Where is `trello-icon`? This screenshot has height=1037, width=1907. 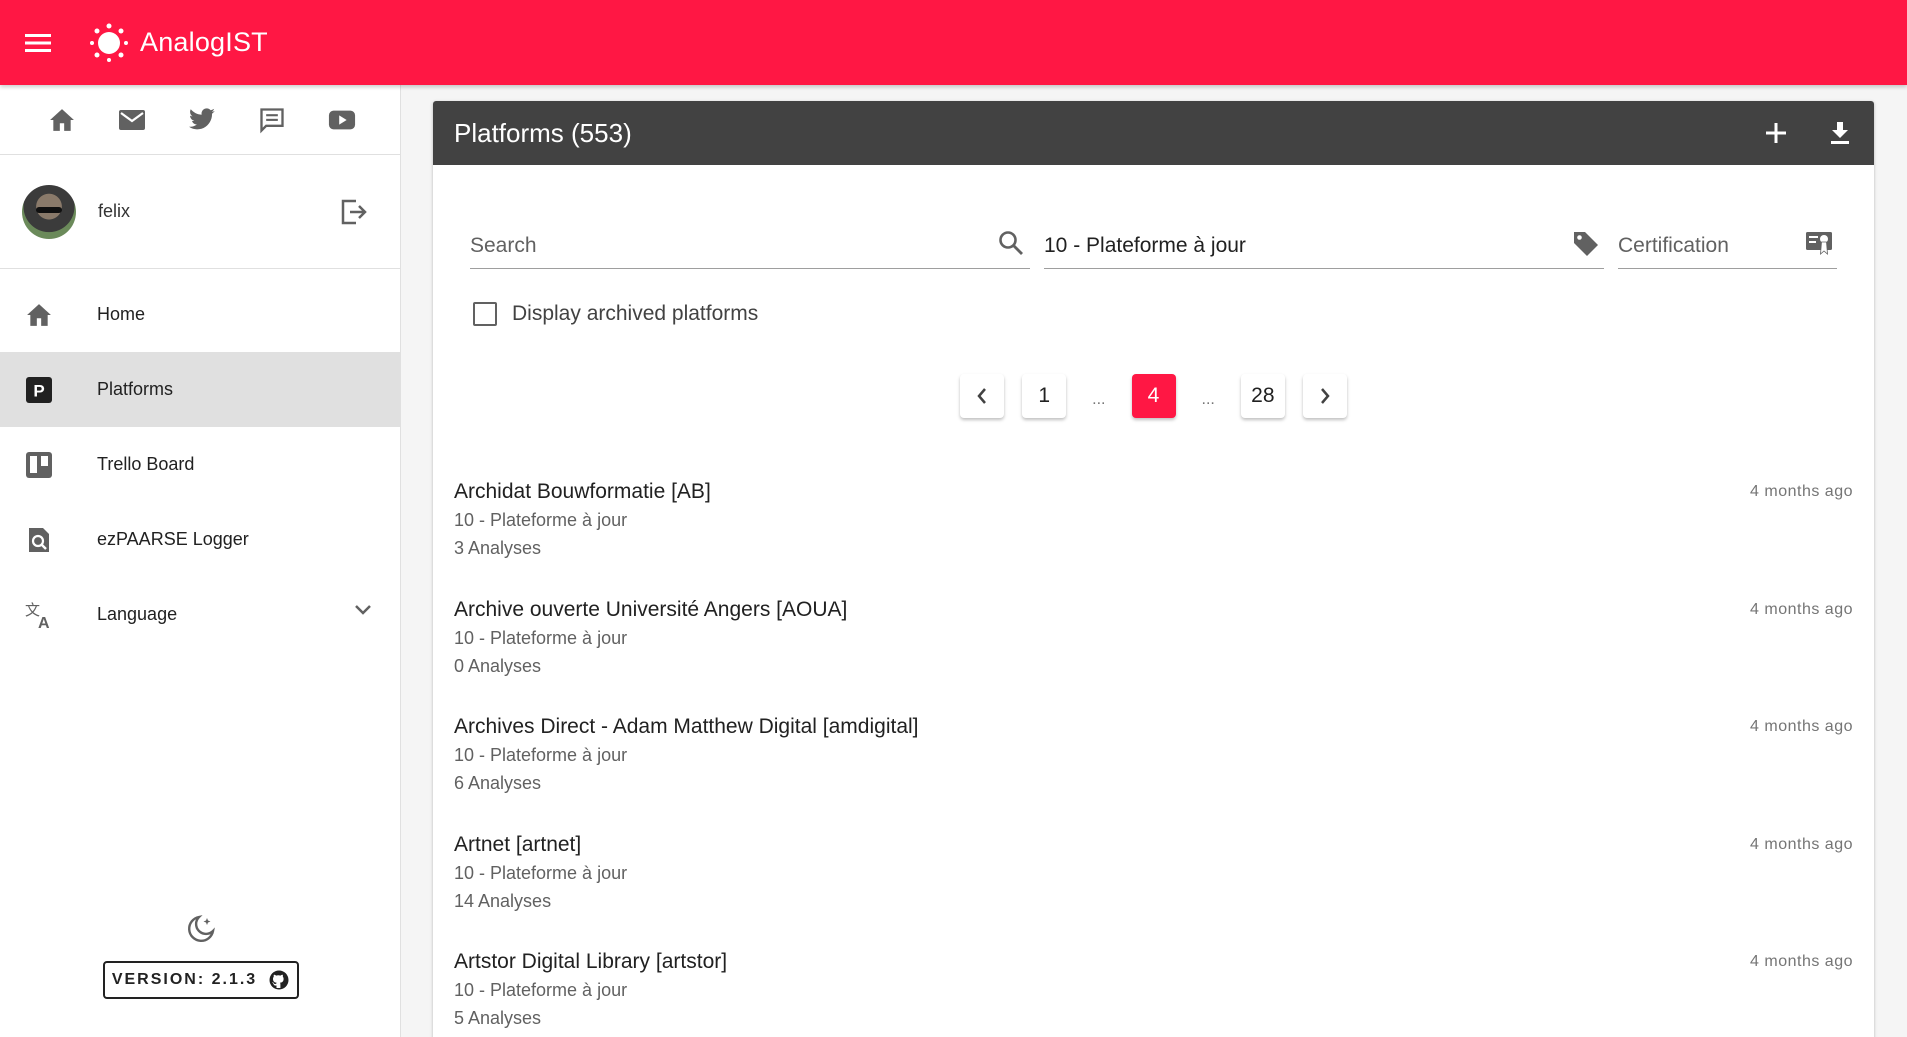
trello-icon is located at coordinates (39, 465).